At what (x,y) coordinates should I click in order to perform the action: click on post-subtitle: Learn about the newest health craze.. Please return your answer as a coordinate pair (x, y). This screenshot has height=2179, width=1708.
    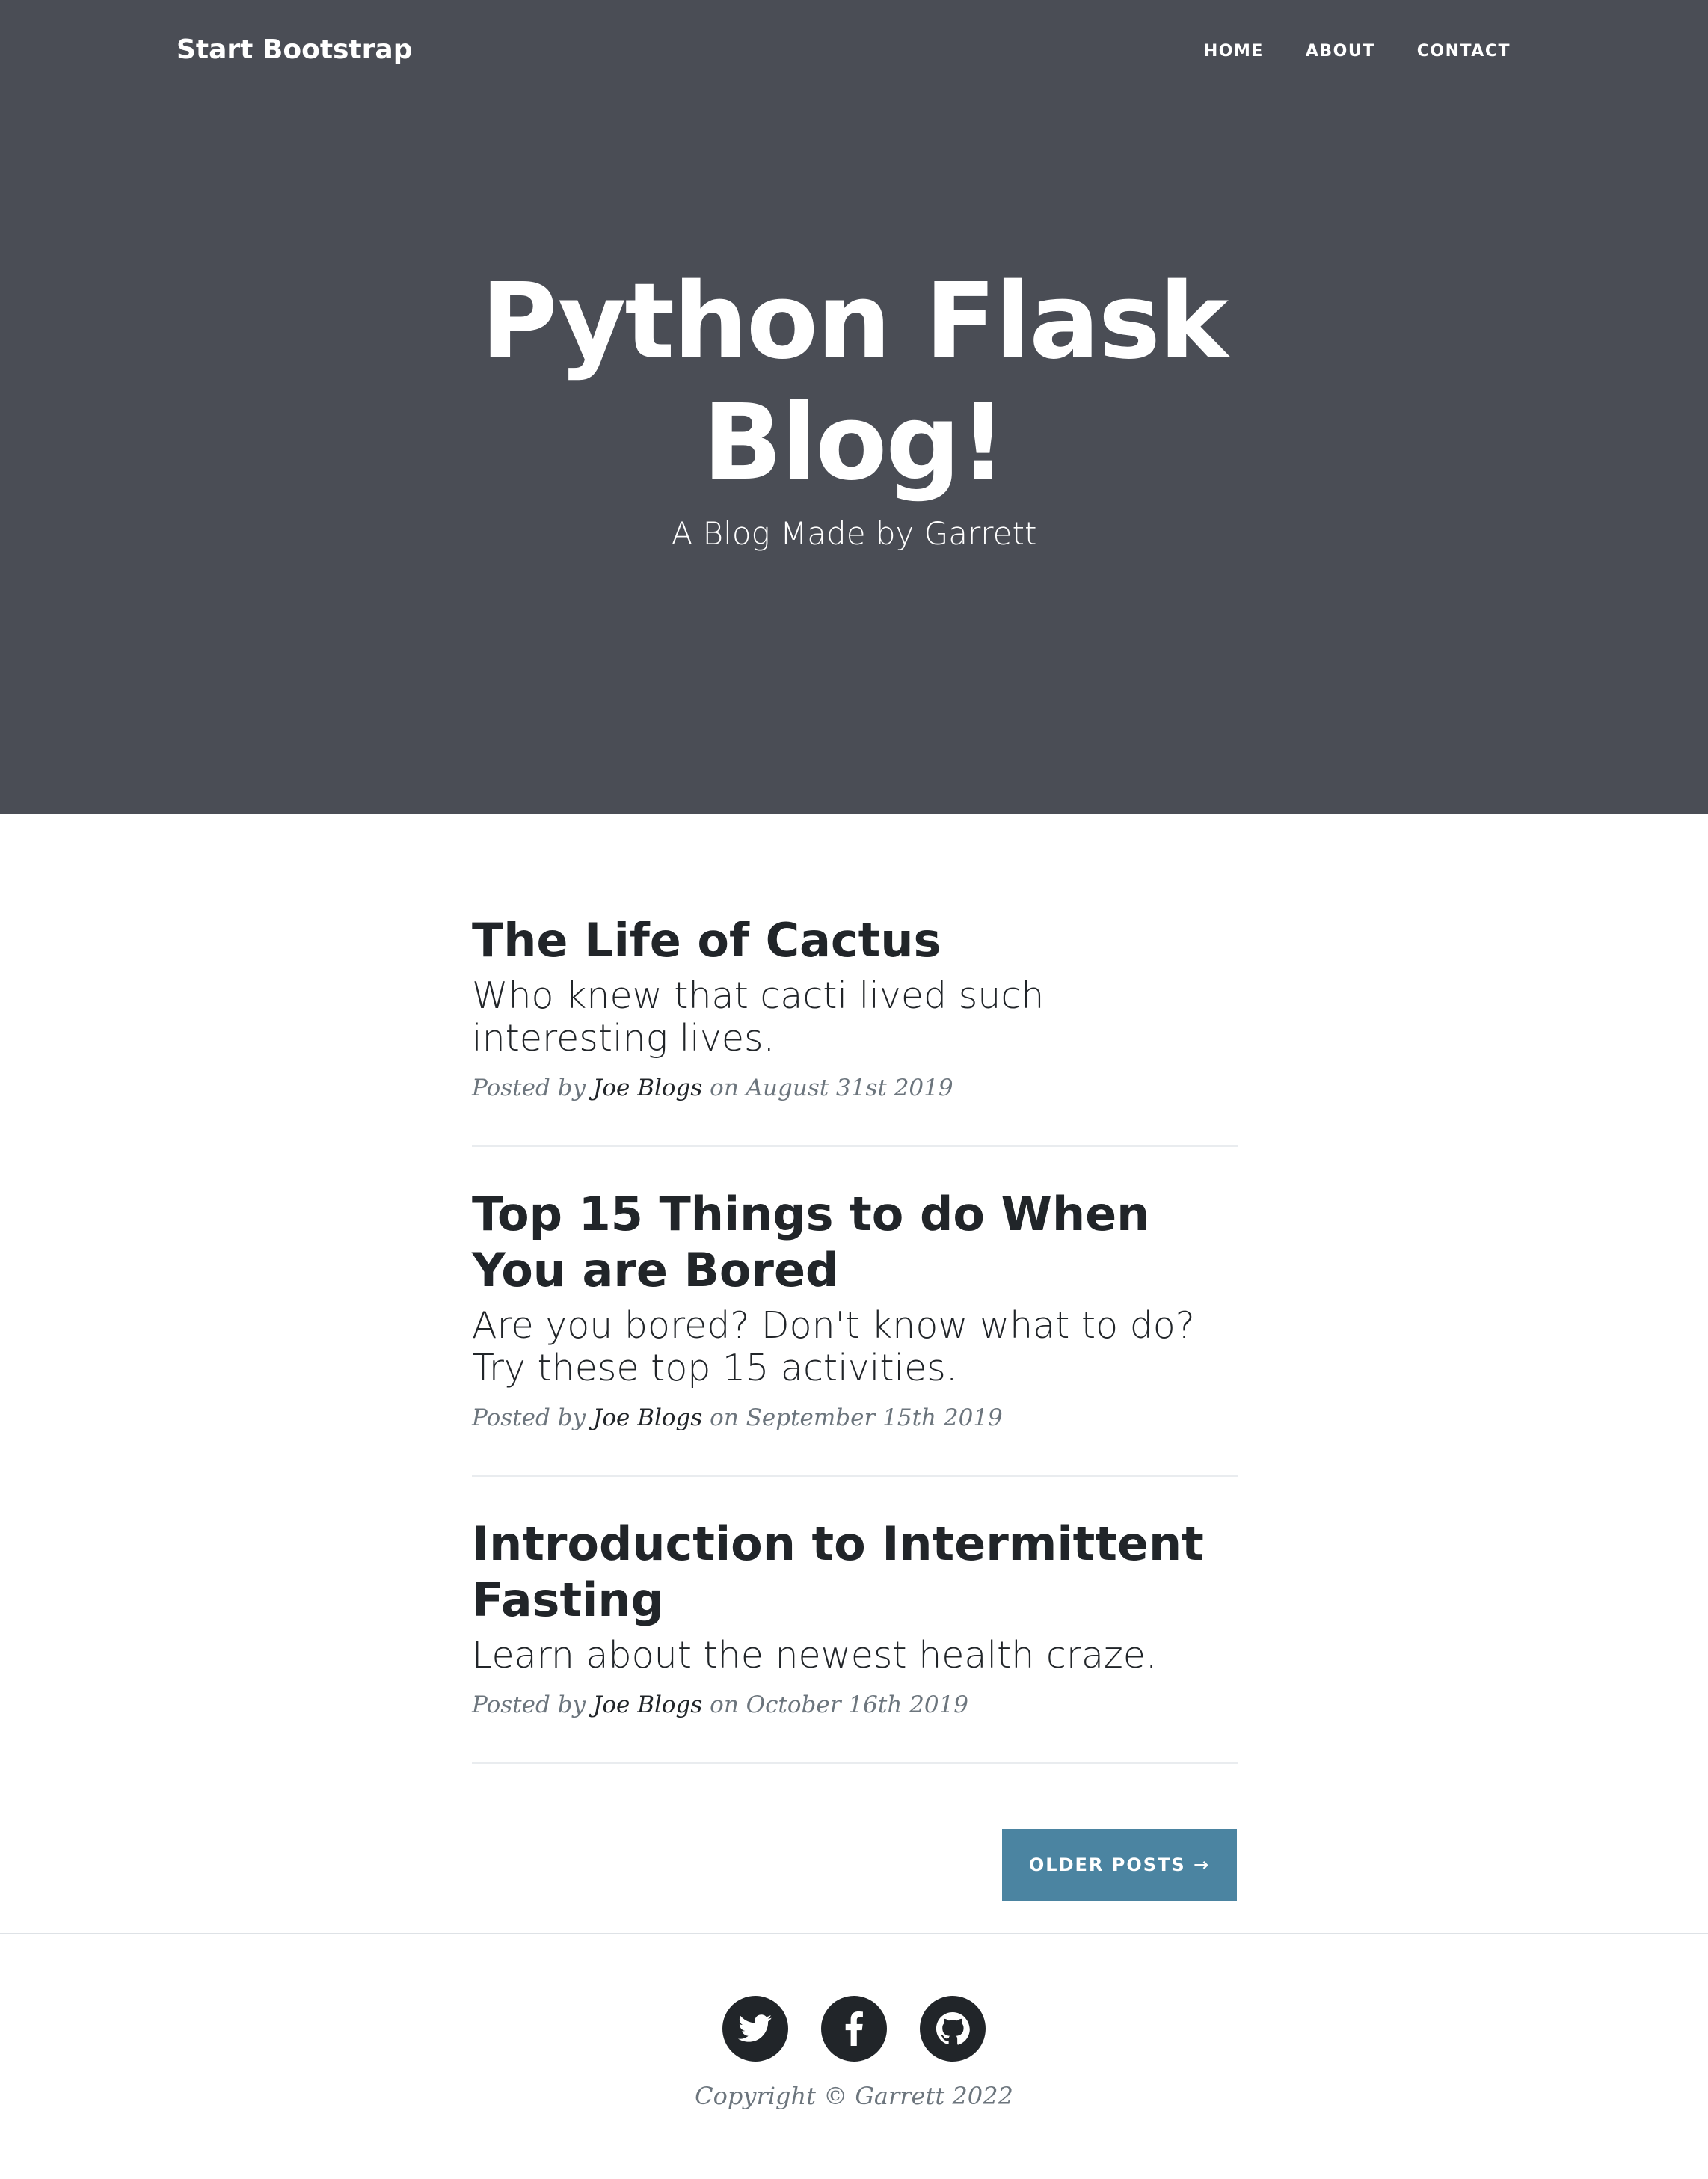
    Looking at the image, I should click on (855, 1655).